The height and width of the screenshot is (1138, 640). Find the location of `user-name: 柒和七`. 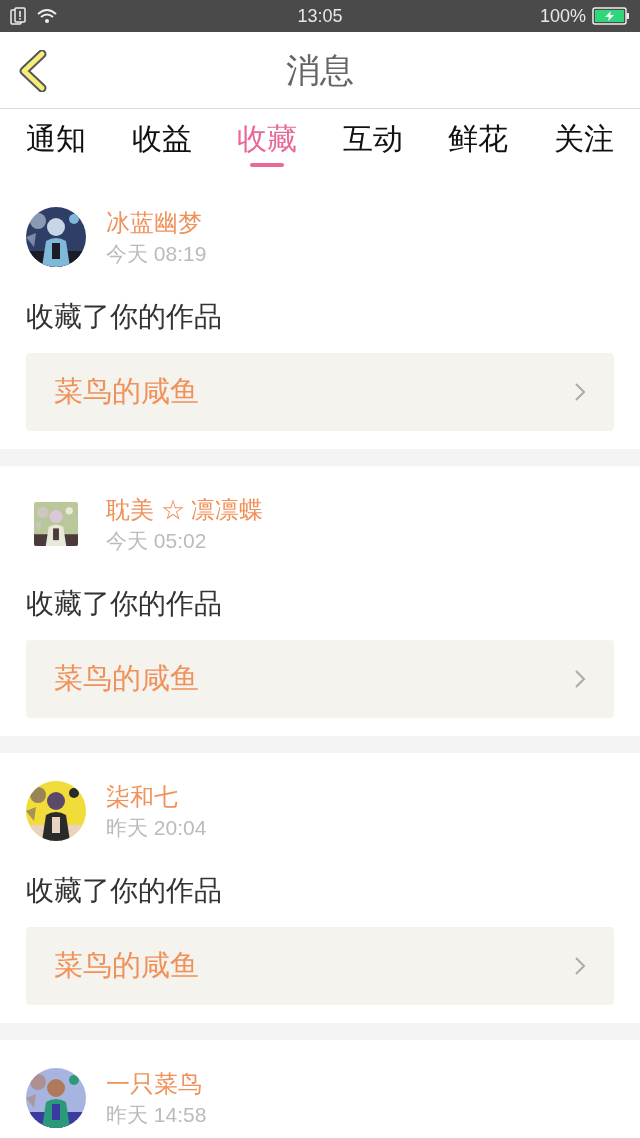

user-name: 柒和七 is located at coordinates (156, 797).